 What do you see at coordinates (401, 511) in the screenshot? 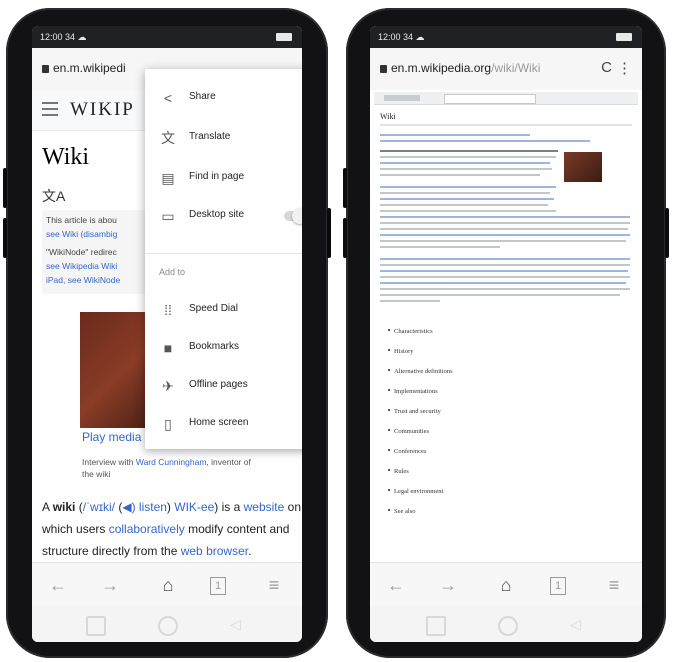
I see `toc-item: See also` at bounding box center [401, 511].